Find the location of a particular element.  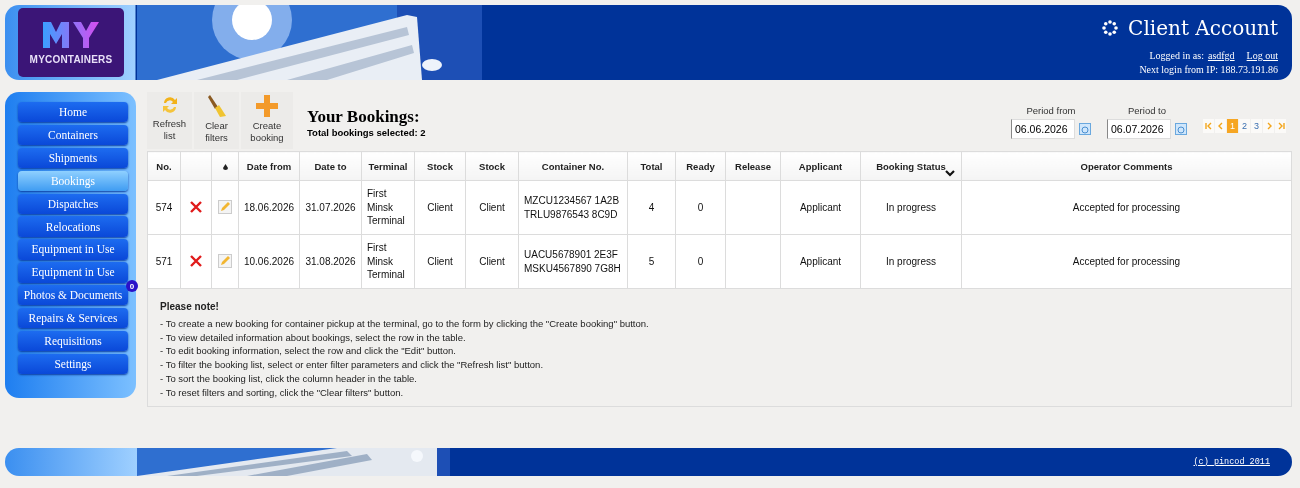

table-cell: MZCU1234567 1A2B TRLU9876543 8C9D is located at coordinates (572, 207).